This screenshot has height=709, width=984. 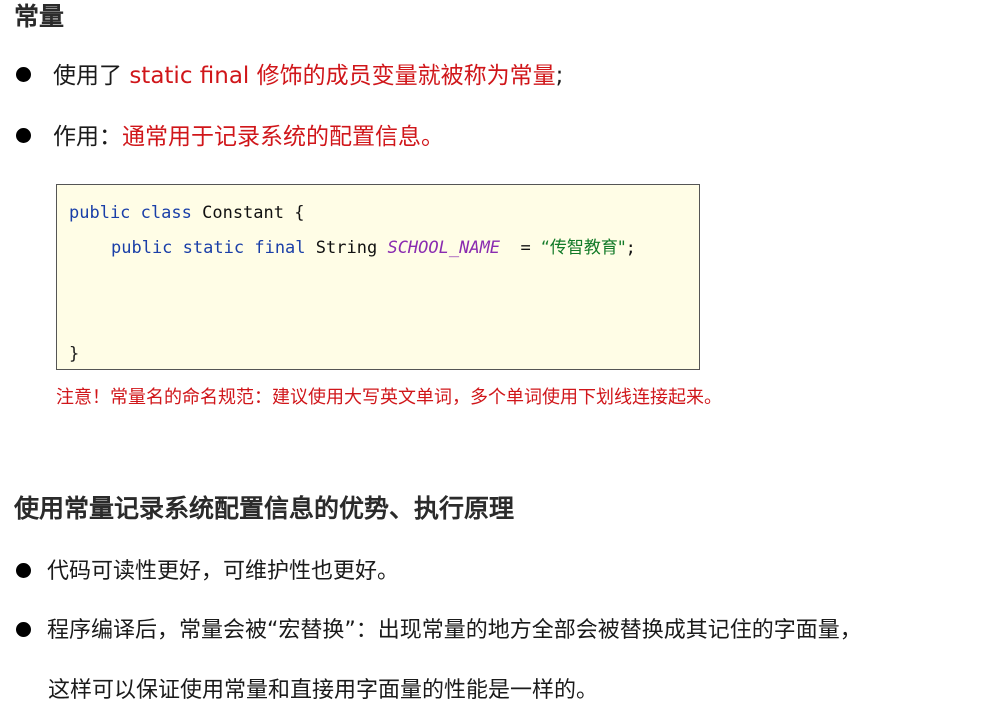 What do you see at coordinates (39, 16) in the screenshot?
I see `section-title-constants: 常量` at bounding box center [39, 16].